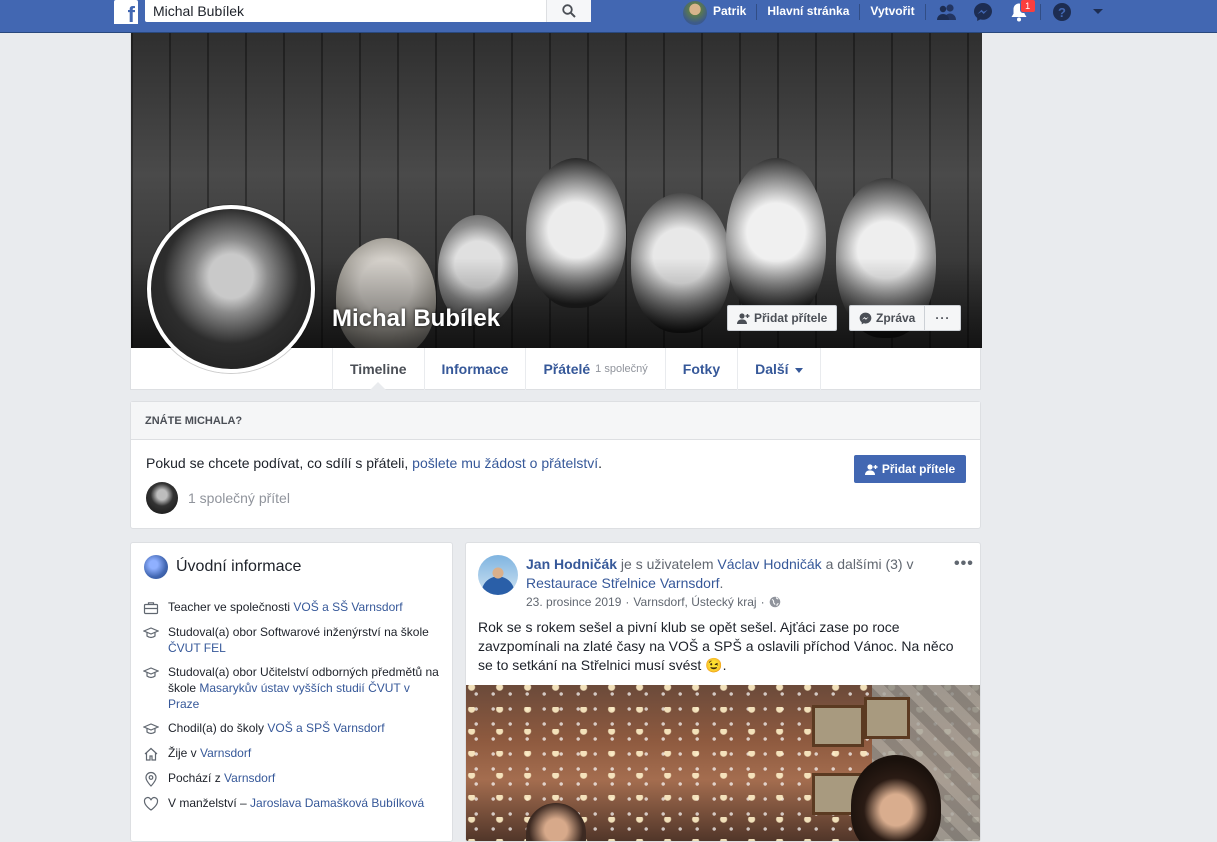  I want to click on mutual-friend-avatar, so click(162, 498).